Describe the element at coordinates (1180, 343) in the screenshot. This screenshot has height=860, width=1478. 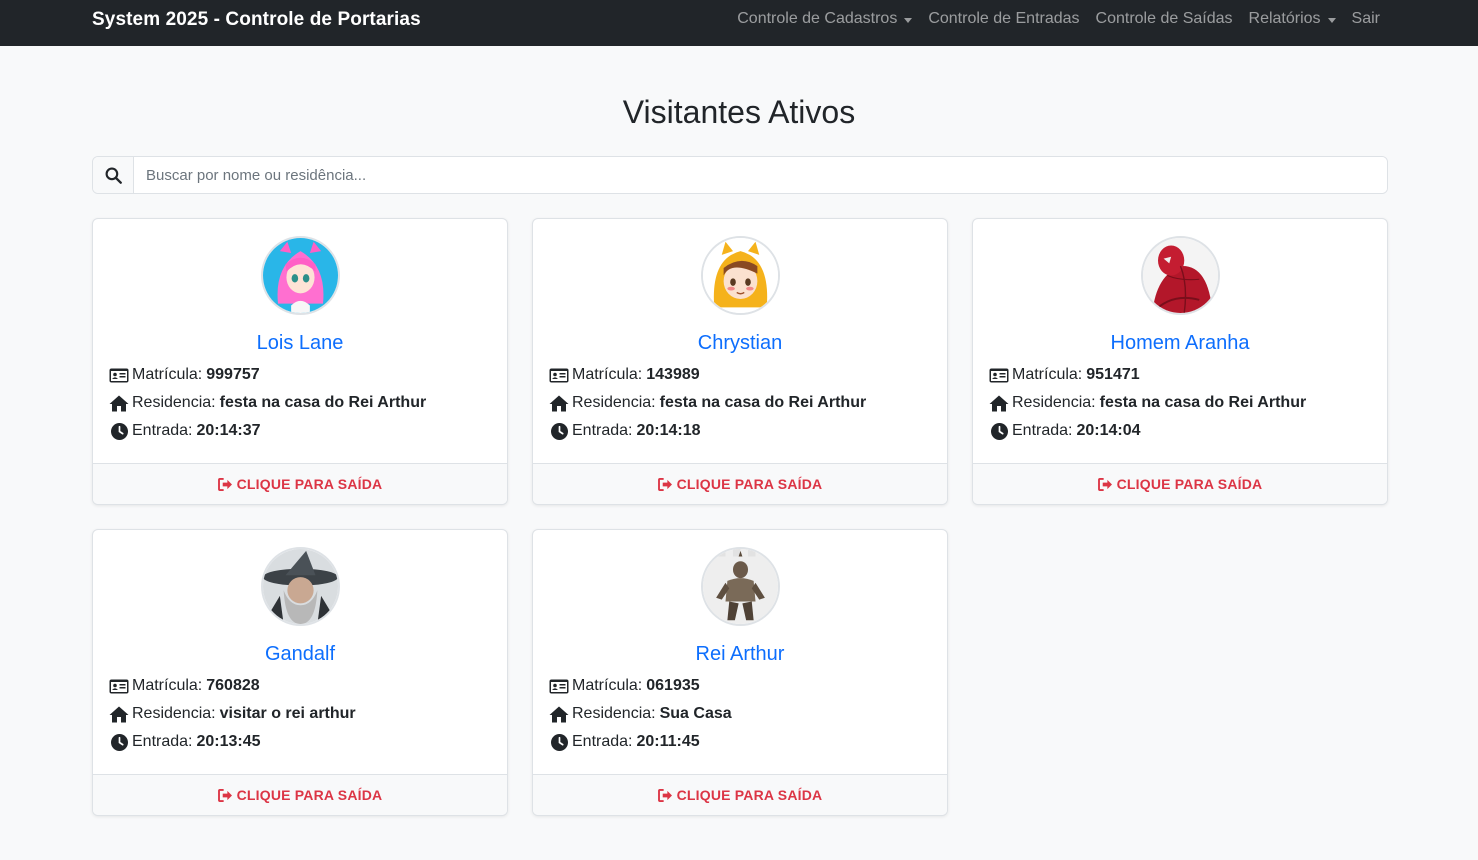
I see `visitor-name: Homem Aranha` at that location.